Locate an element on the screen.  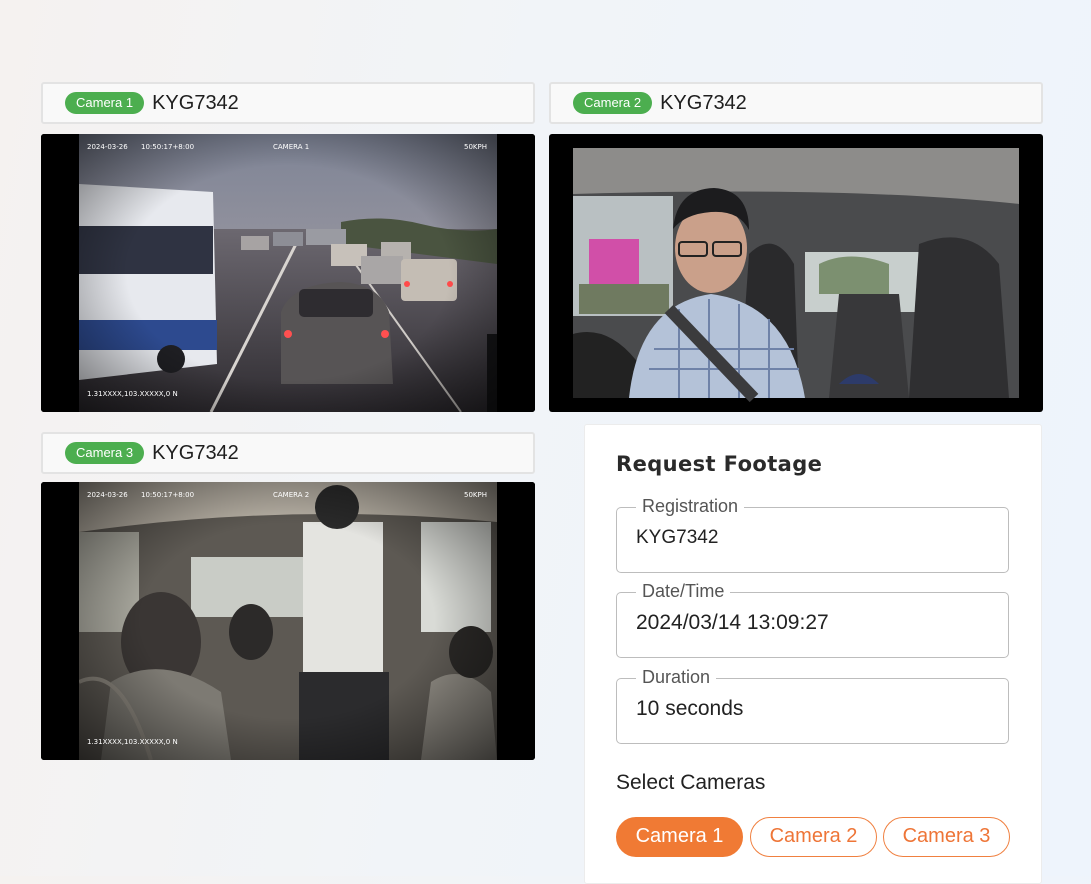
duration-label: Duration is located at coordinates (676, 677).